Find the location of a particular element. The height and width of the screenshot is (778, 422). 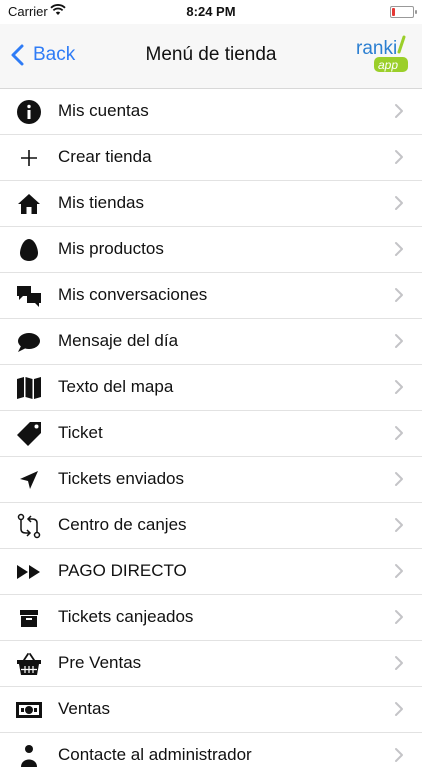

home-icon is located at coordinates (29, 204).